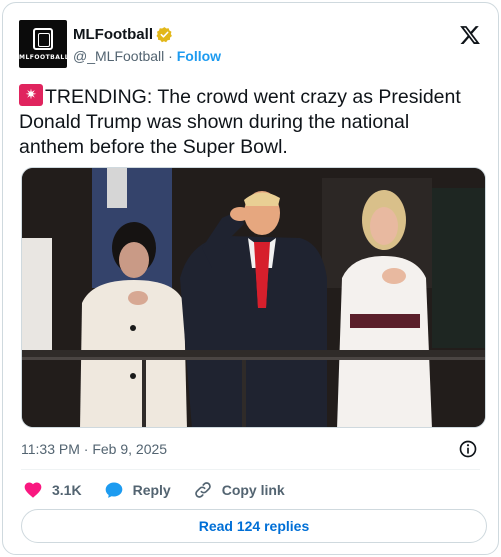 This screenshot has height=557, width=501. What do you see at coordinates (470, 35) in the screenshot?
I see `x-logo-icon` at bounding box center [470, 35].